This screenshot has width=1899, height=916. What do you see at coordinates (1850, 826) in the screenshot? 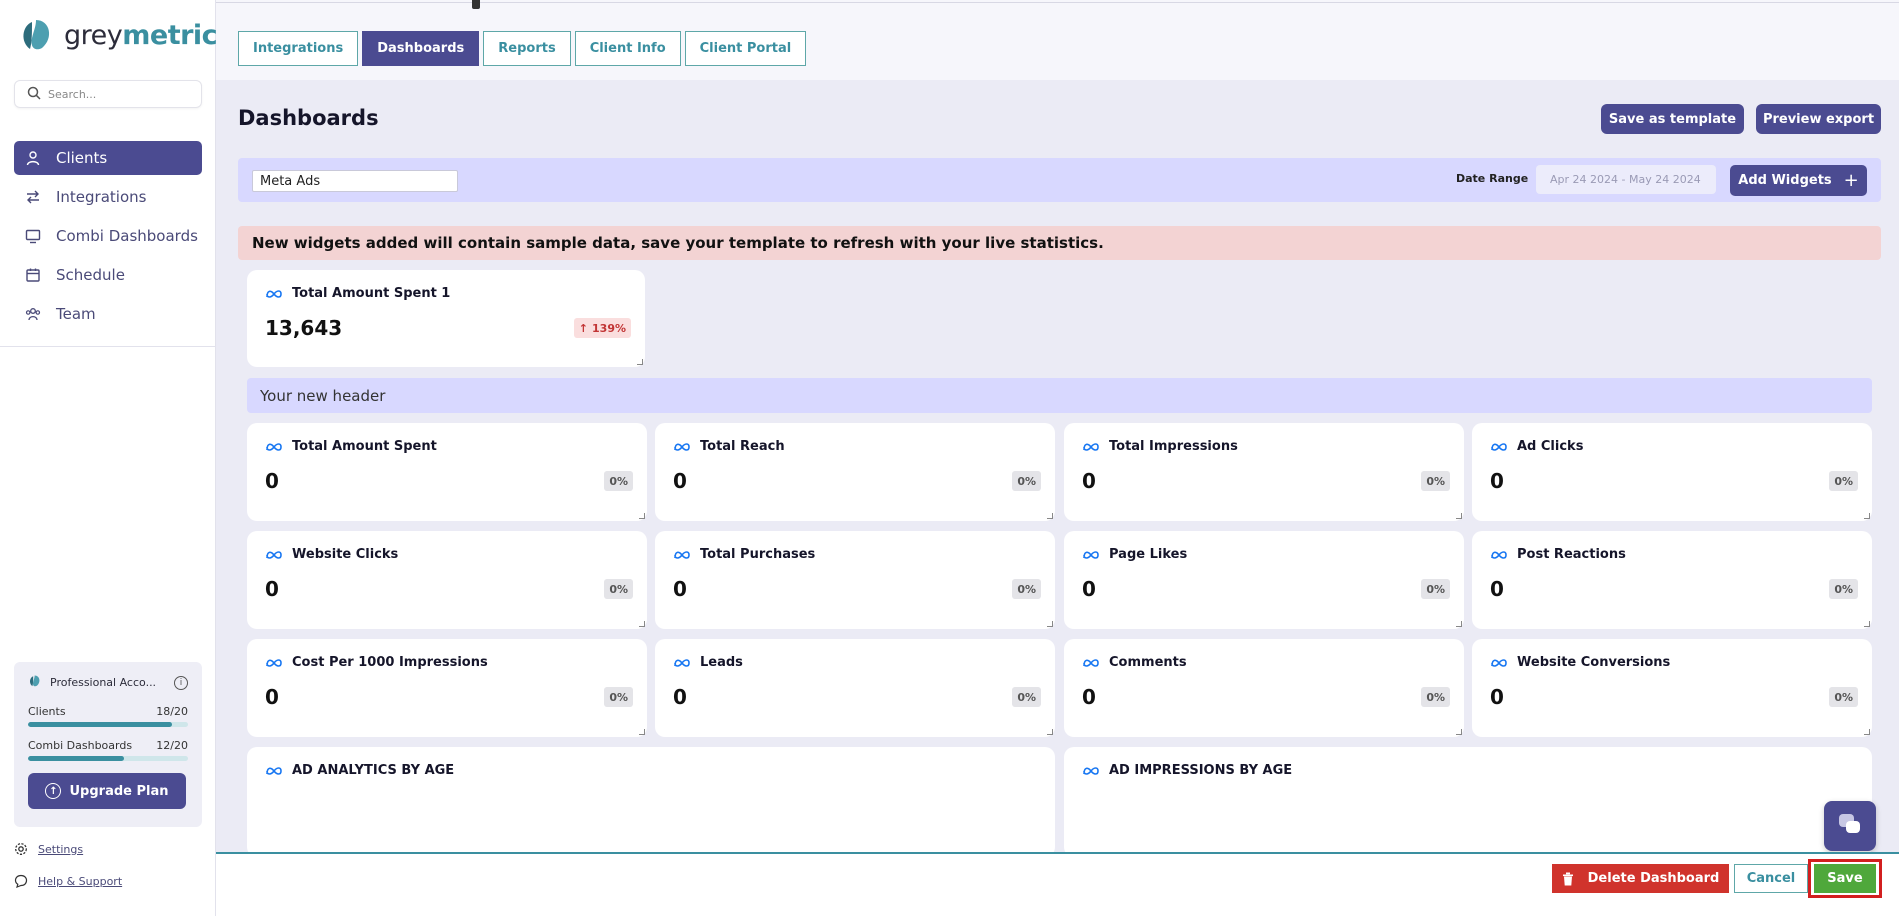
I see `chat-launcher-button` at bounding box center [1850, 826].